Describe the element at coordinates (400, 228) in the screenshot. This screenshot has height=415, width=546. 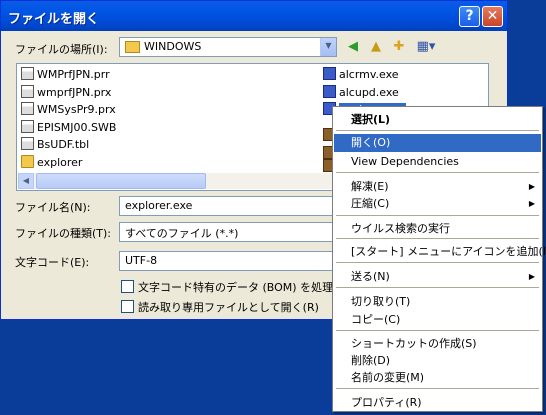
I see `menu-item-label: ウイルス検索の実行` at that location.